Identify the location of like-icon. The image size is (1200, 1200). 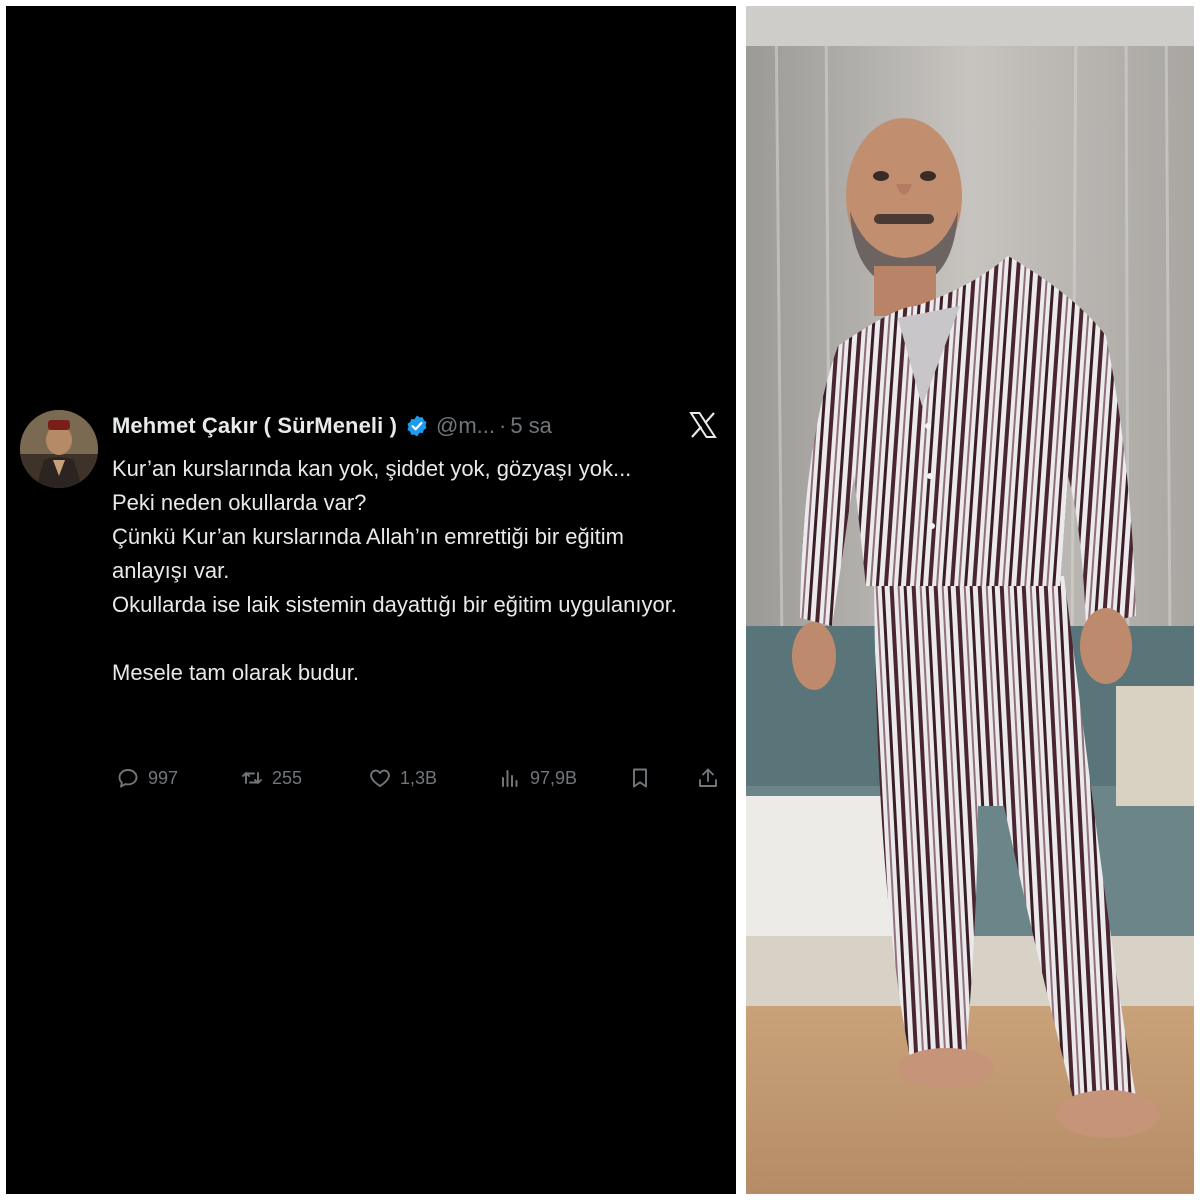
(380, 778).